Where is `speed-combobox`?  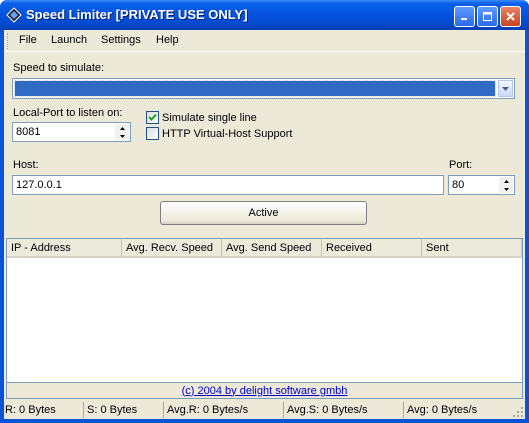 speed-combobox is located at coordinates (263, 88).